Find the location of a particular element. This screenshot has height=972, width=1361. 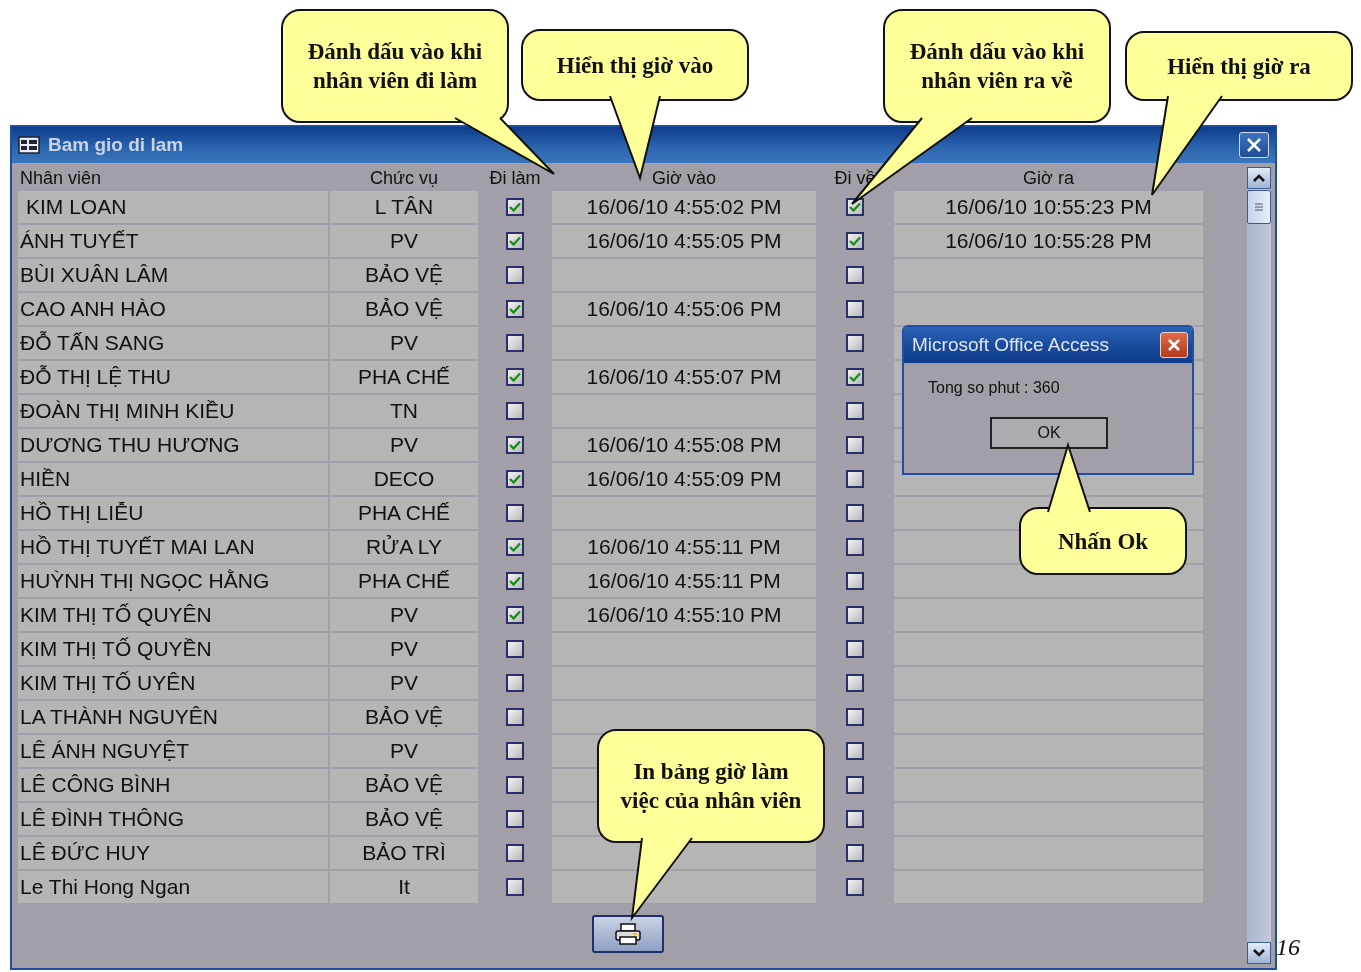

callout-text: Hiển thị giờ vào is located at coordinates (635, 65).